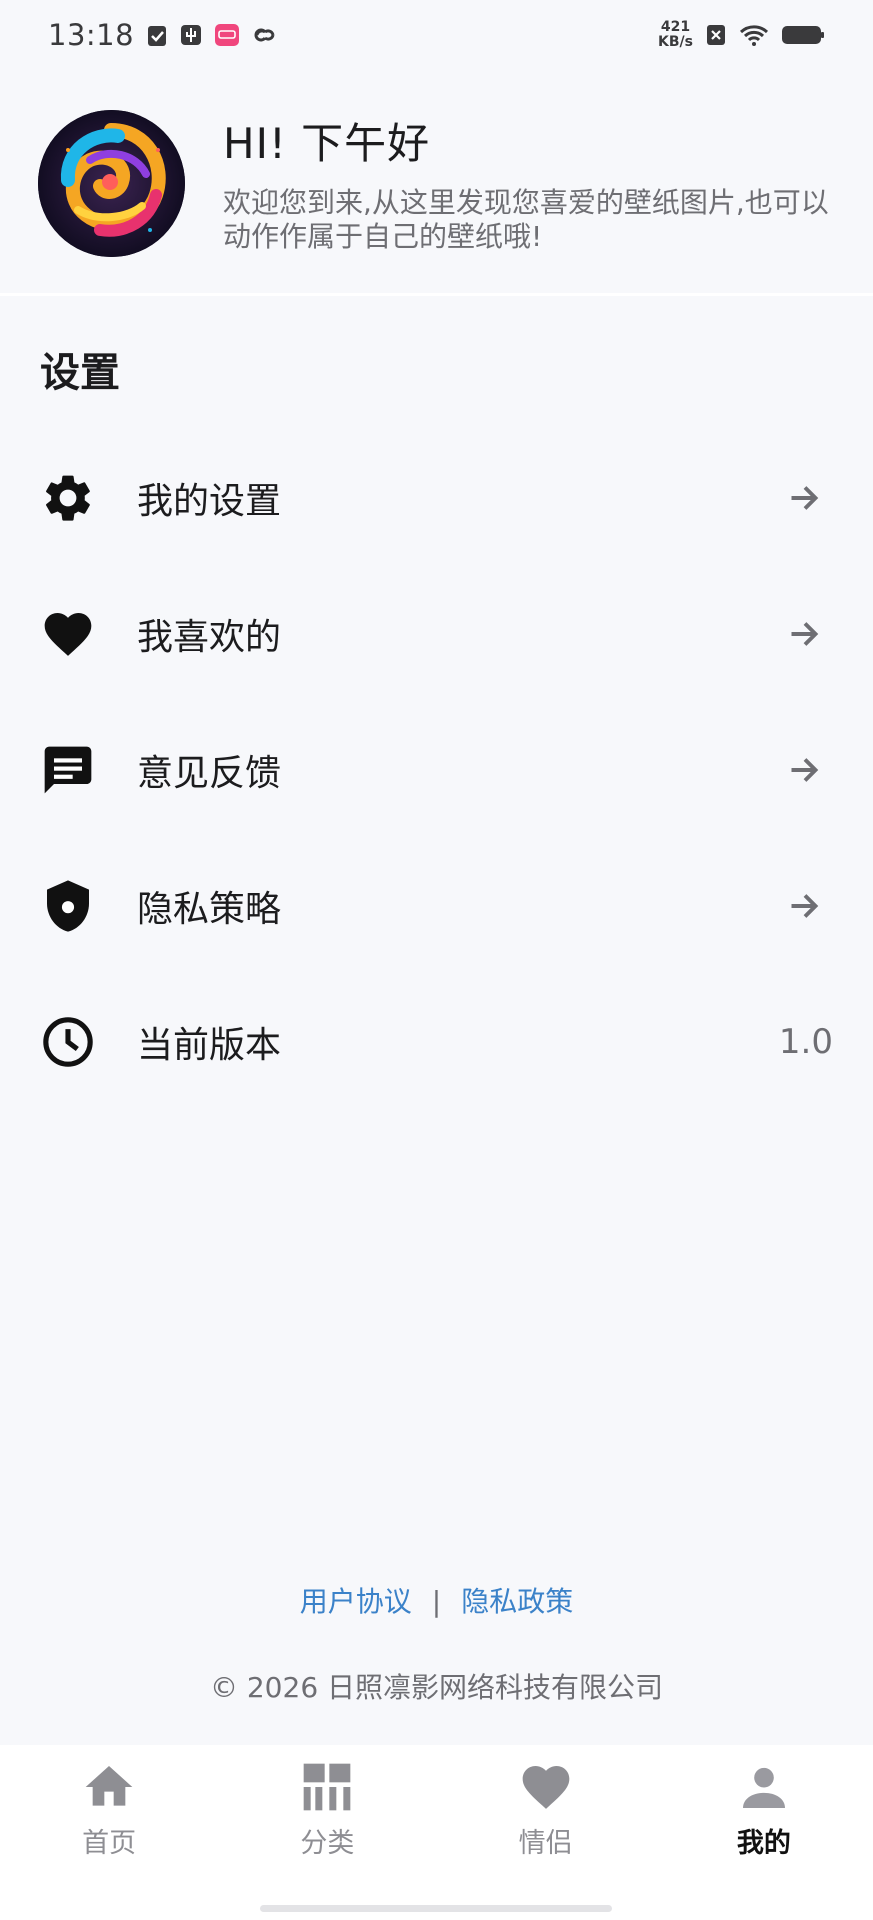  Describe the element at coordinates (754, 35) in the screenshot. I see `wifi-icon` at that location.